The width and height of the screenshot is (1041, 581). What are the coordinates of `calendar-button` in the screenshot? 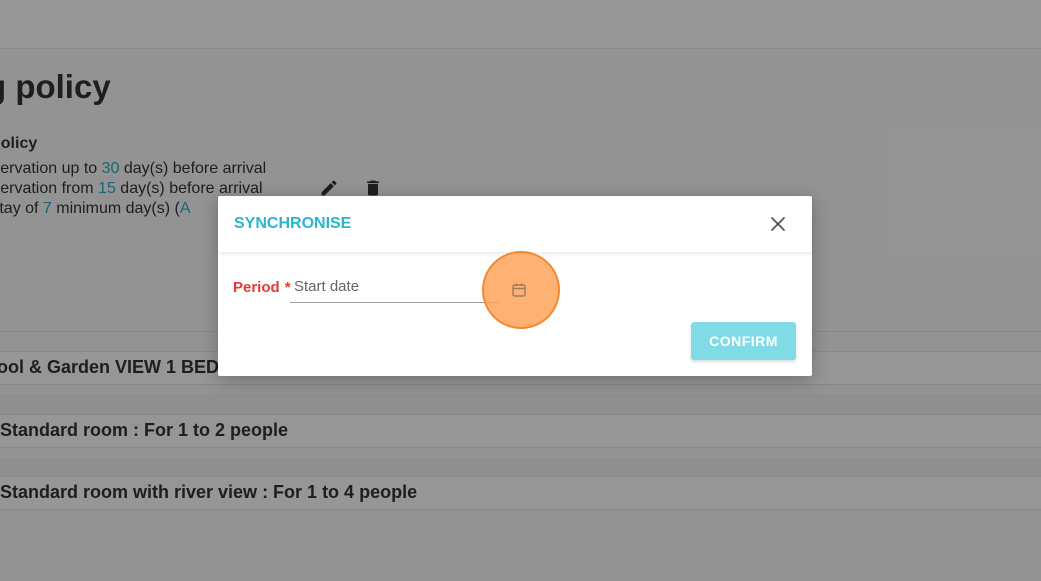 It's located at (519, 290).